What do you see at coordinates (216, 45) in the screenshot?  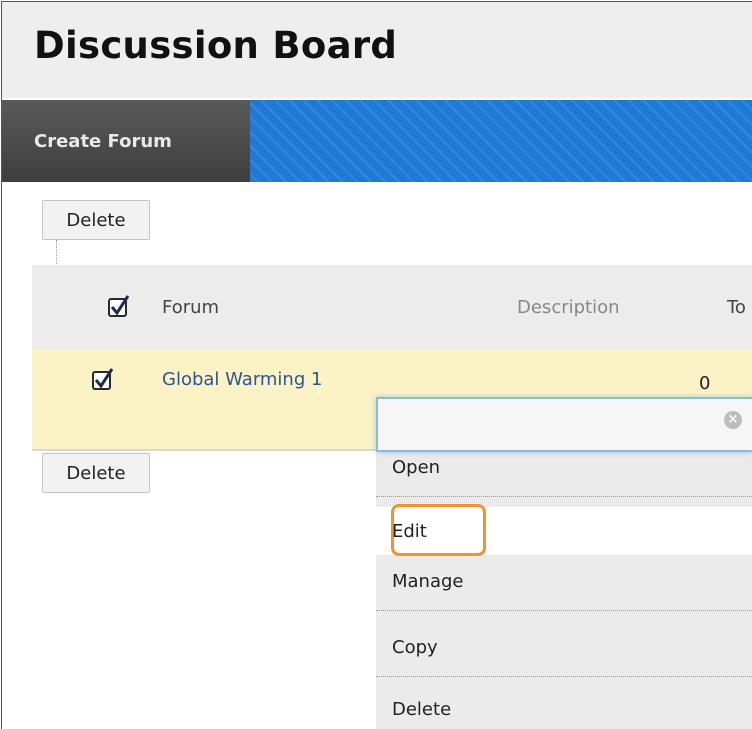 I see `page-title: Discussion Board` at bounding box center [216, 45].